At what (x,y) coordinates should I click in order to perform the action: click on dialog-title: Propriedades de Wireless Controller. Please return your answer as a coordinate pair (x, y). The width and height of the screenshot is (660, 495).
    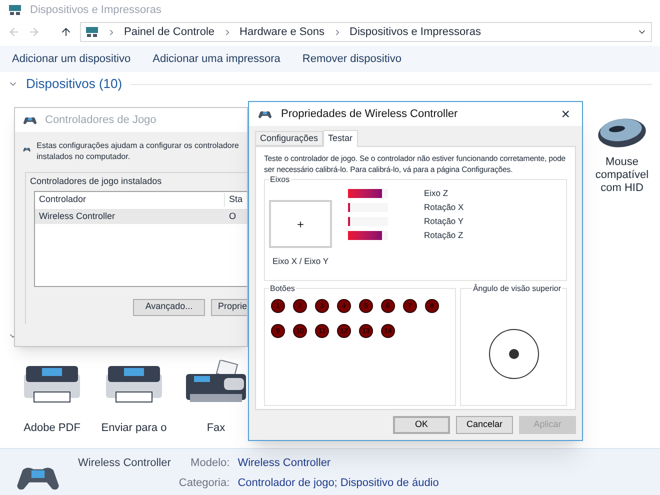
    Looking at the image, I should click on (369, 114).